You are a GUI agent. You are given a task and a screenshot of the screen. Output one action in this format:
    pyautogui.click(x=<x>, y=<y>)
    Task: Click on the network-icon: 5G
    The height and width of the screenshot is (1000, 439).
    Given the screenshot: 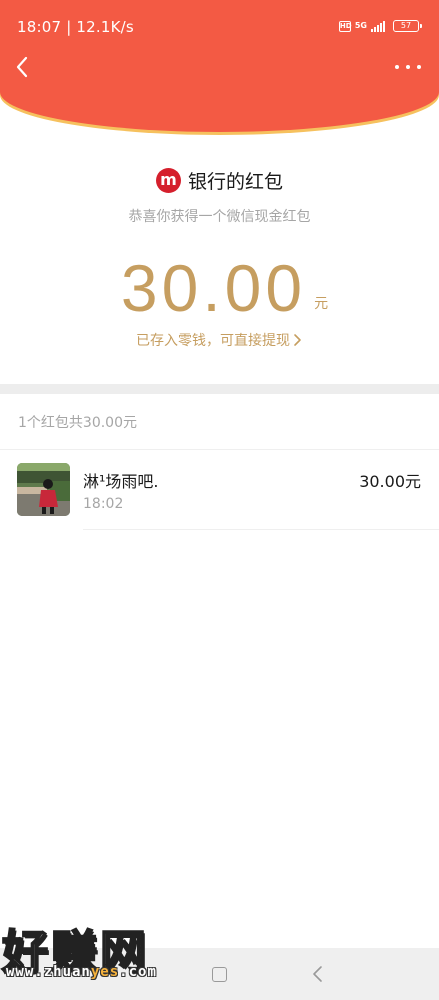 What is the action you would take?
    pyautogui.click(x=360, y=25)
    